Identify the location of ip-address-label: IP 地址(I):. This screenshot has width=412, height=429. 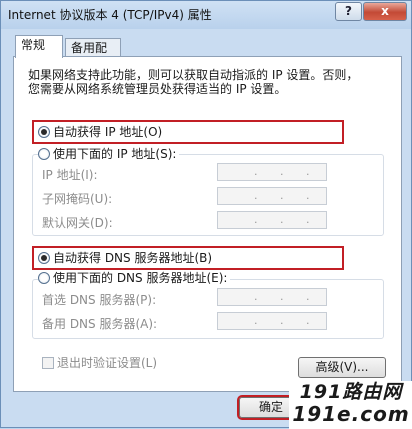
(70, 175).